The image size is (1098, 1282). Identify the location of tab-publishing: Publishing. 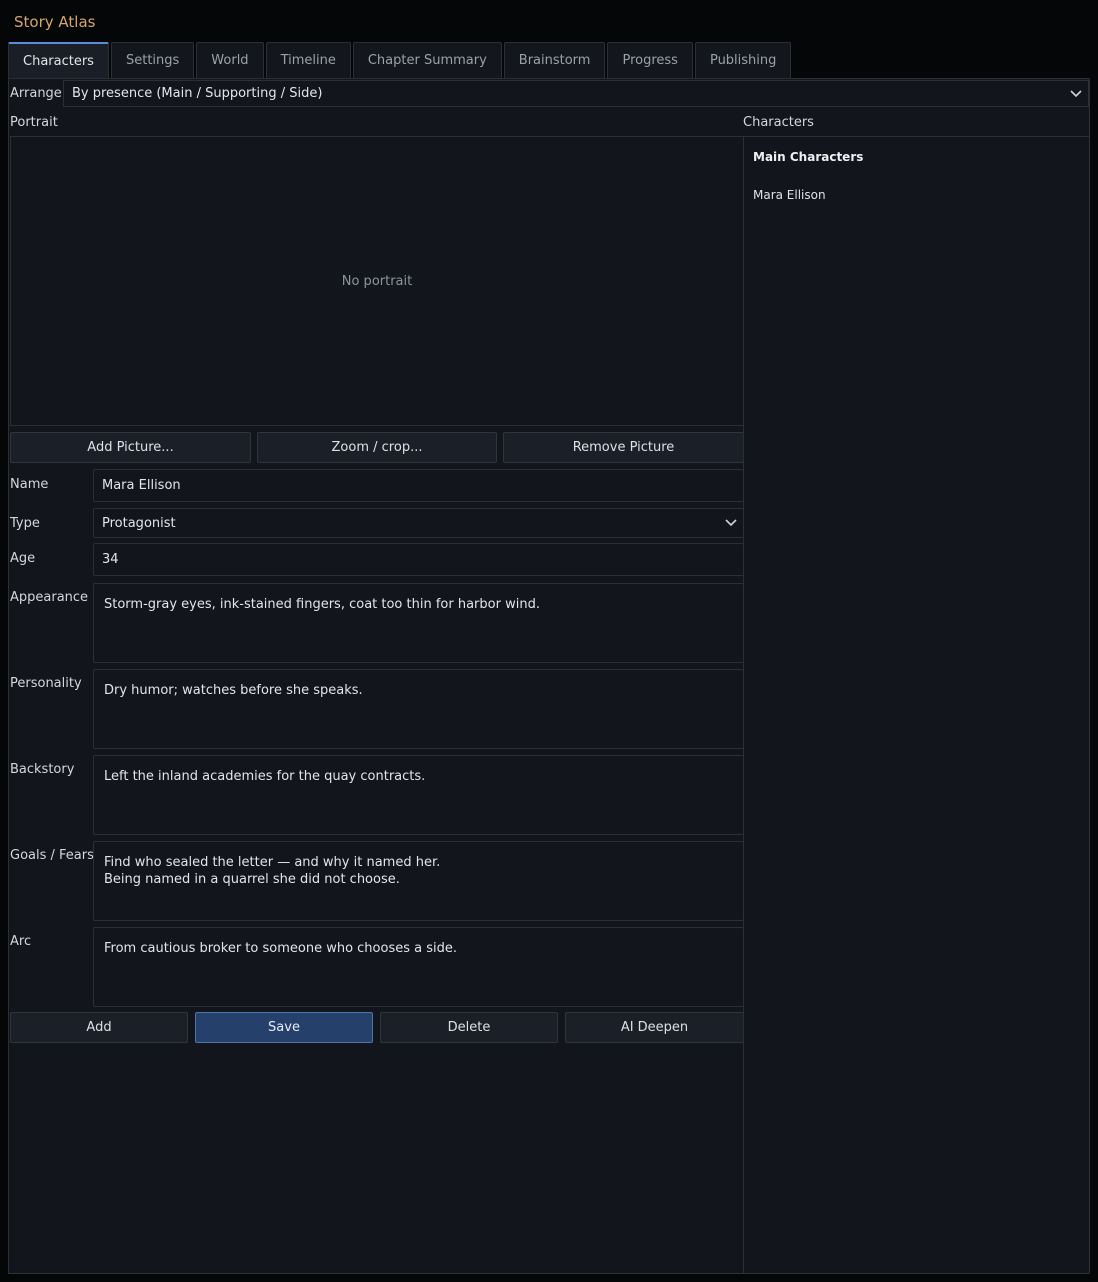
(743, 60).